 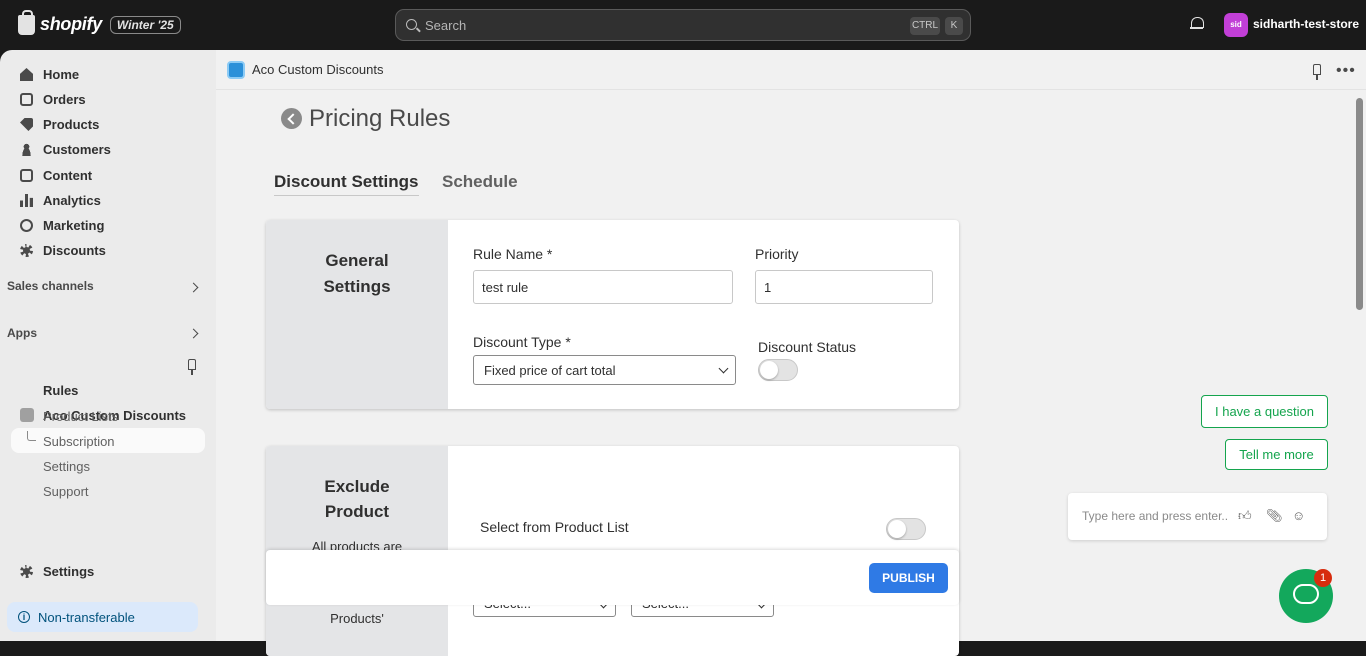 What do you see at coordinates (791, 70) in the screenshot?
I see `app-header: Aco Custom Discounts •••` at bounding box center [791, 70].